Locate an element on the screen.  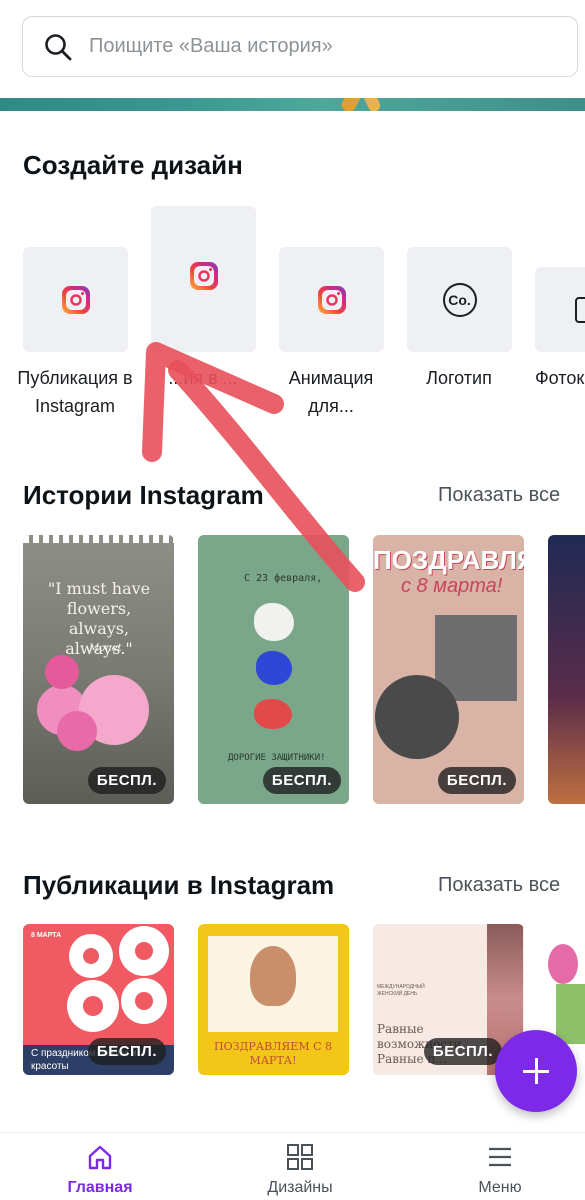
annotation-arrow is located at coordinates (253, 467).